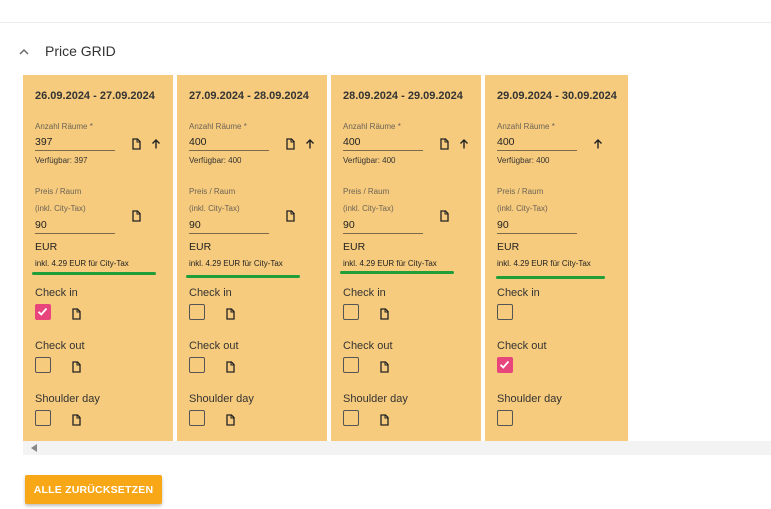 The image size is (771, 509). Describe the element at coordinates (557, 96) in the screenshot. I see `card-date-range: 29.09.2024 - 30.09.2024` at that location.